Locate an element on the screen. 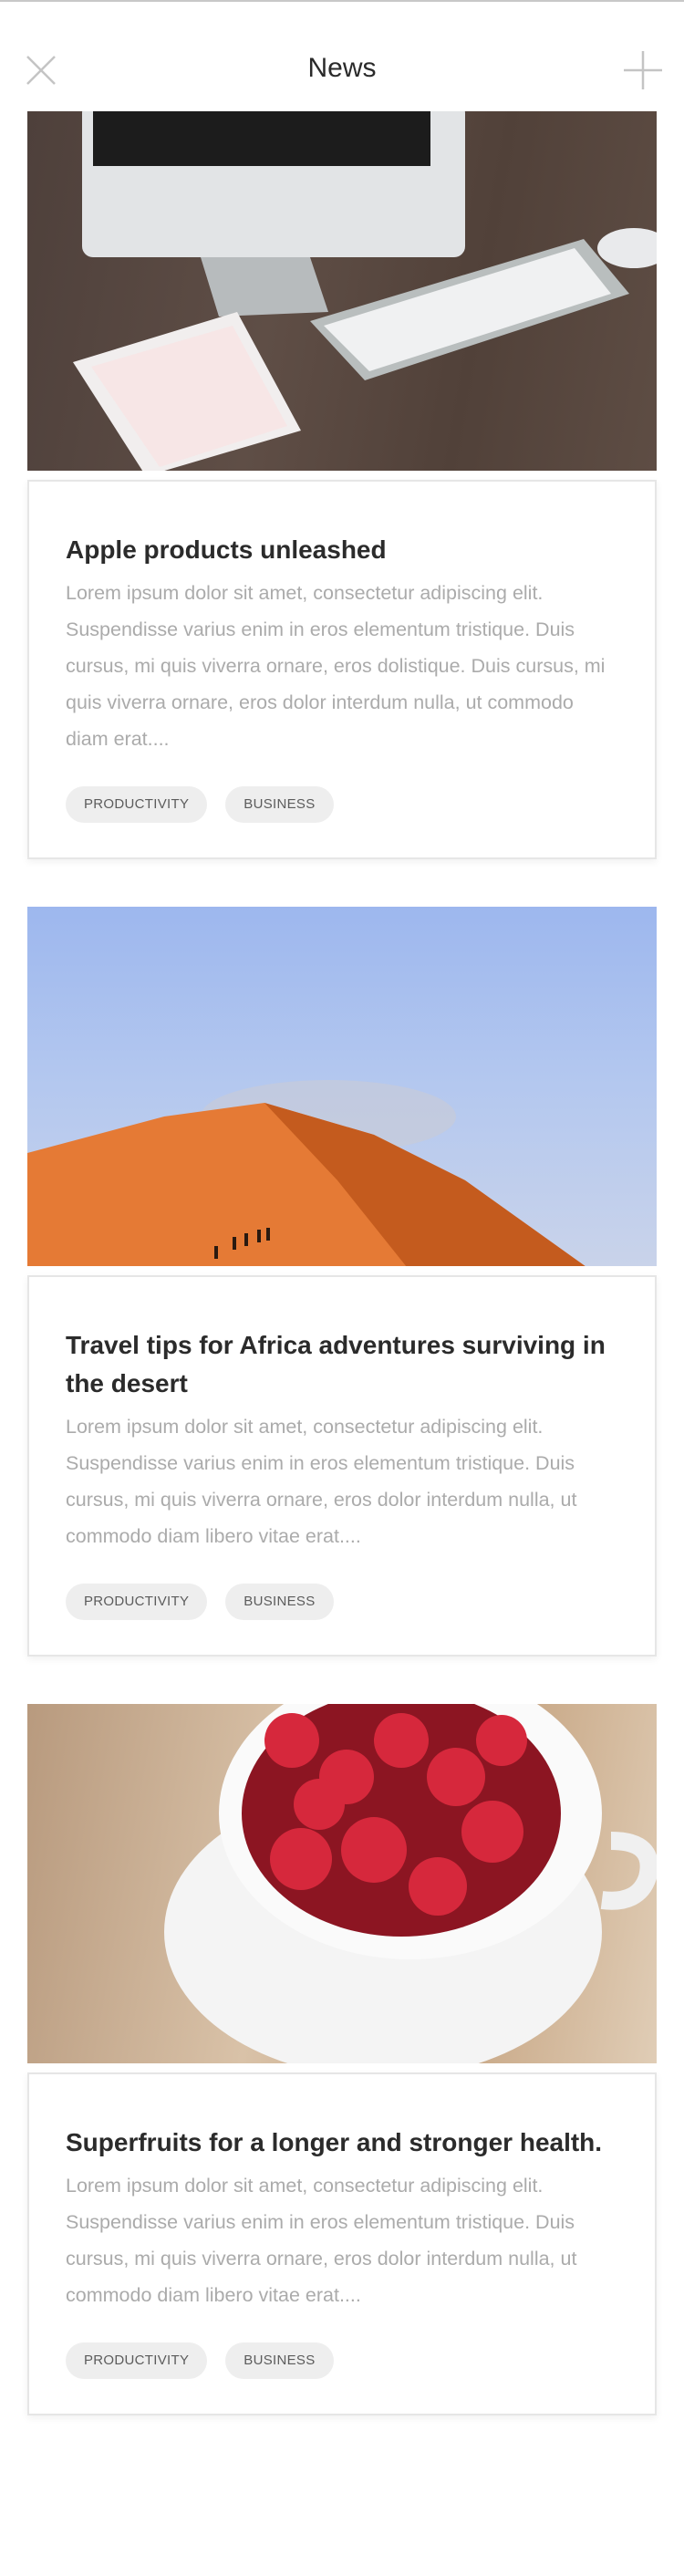 Image resolution: width=684 pixels, height=2576 pixels. top-divider is located at coordinates (342, 1).